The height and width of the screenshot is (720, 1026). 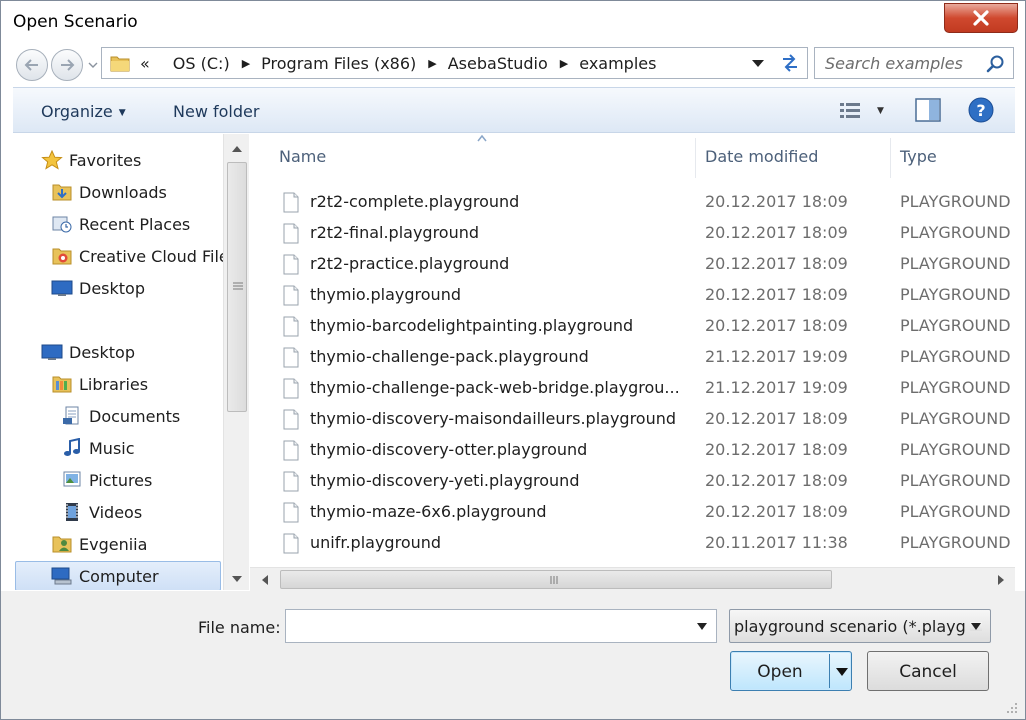 What do you see at coordinates (237, 149) in the screenshot?
I see `scroll-up-icon` at bounding box center [237, 149].